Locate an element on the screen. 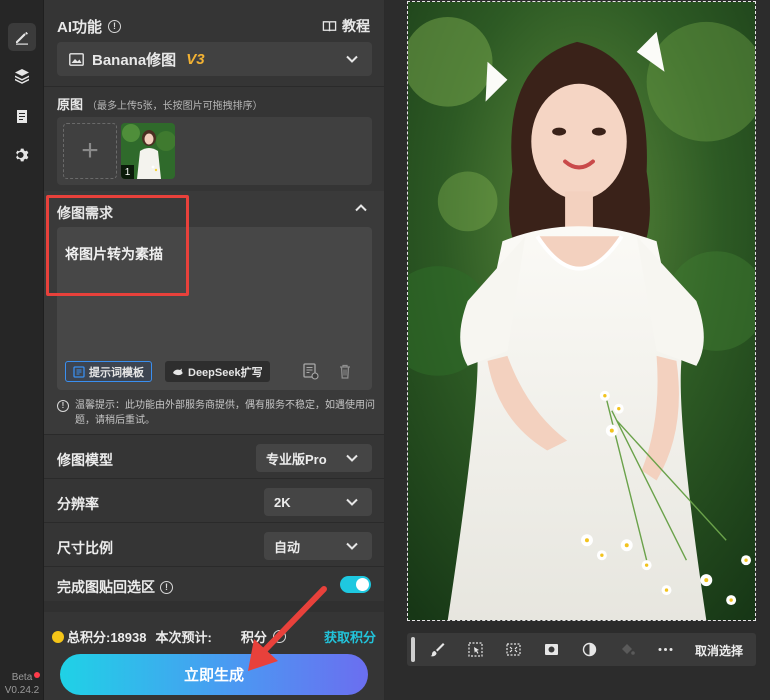 The height and width of the screenshot is (700, 770). credits-info: 总积分:18938 本次预计: 积分 ! is located at coordinates (169, 636).